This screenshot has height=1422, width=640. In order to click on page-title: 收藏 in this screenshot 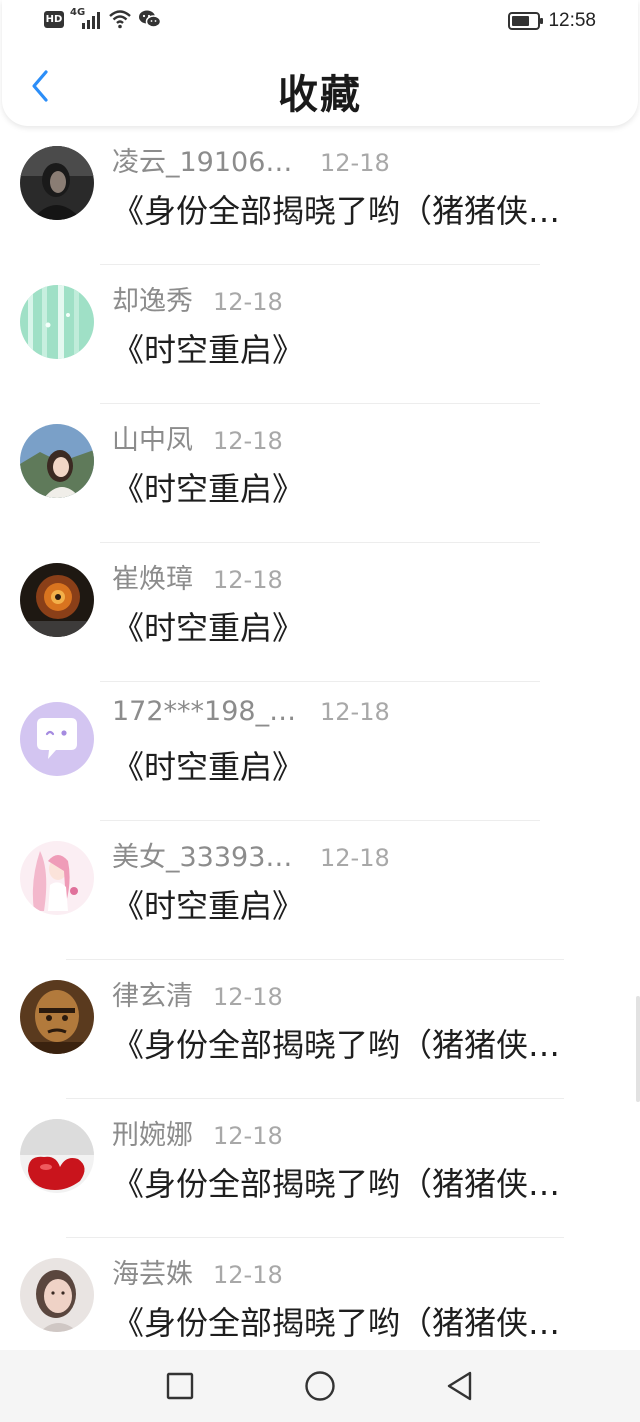, I will do `click(320, 95)`.